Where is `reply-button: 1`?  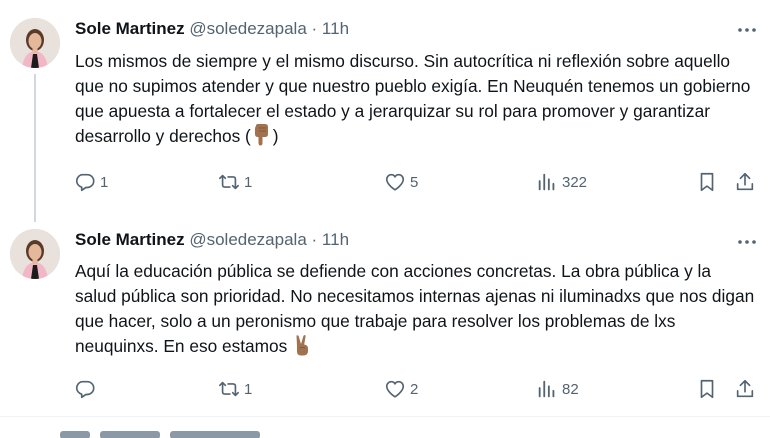 reply-button: 1 is located at coordinates (91, 182).